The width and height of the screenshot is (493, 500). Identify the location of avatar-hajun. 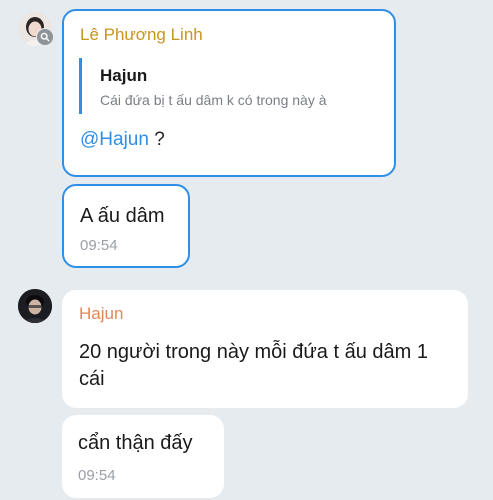
(35, 306).